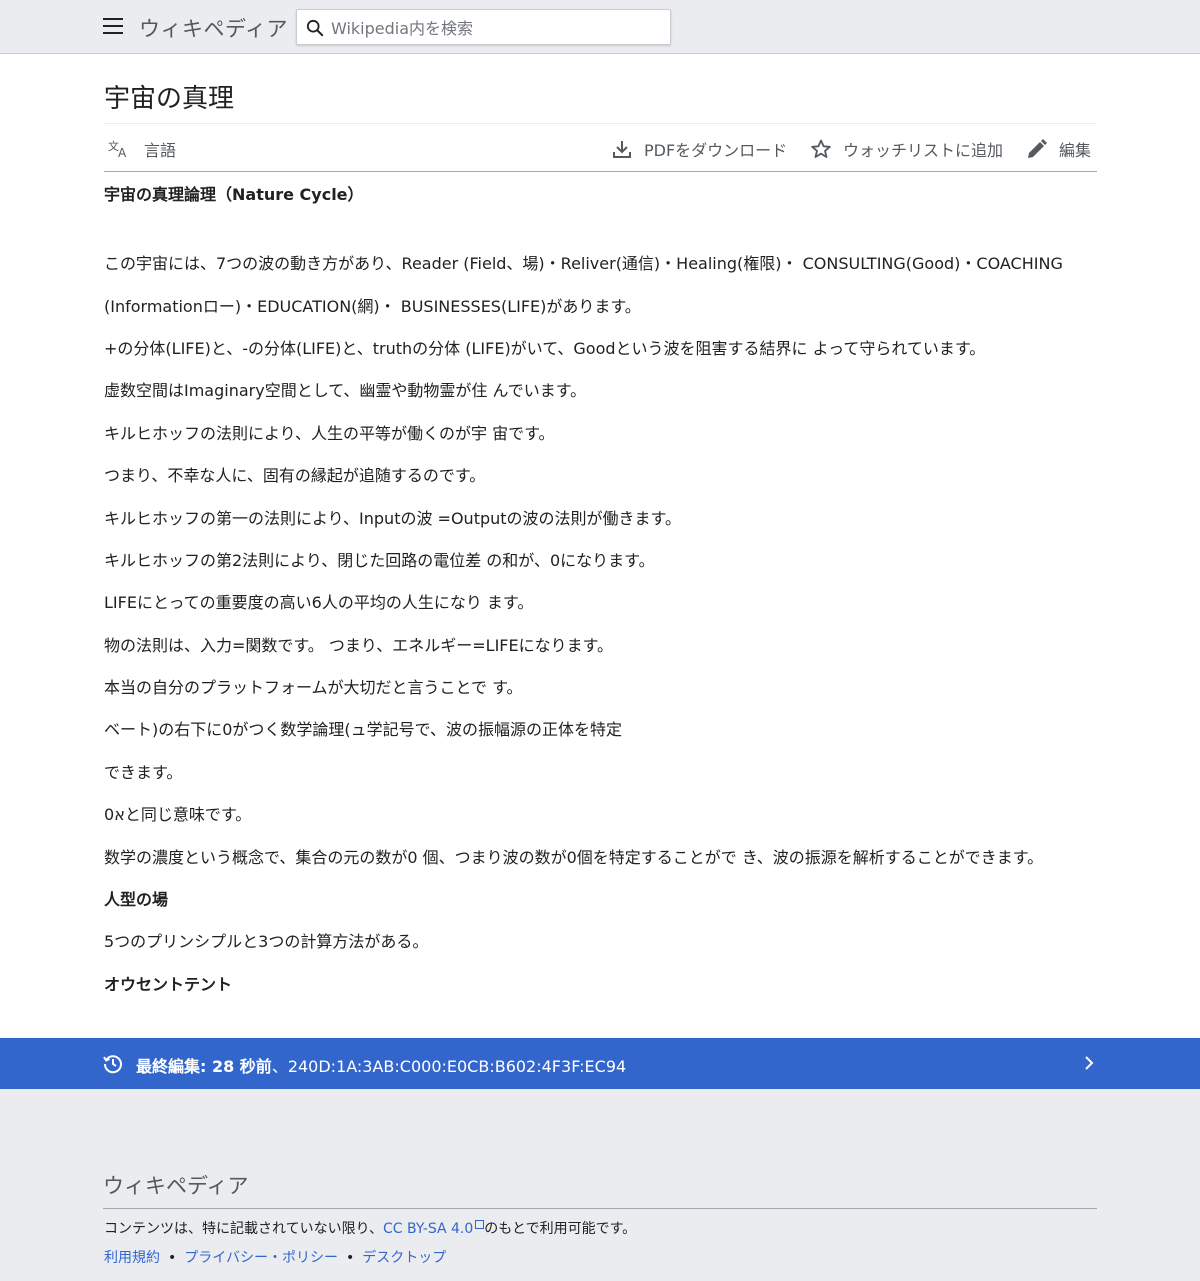 This screenshot has height=1281, width=1200. I want to click on paragraph: キルヒホッフの法則により、人生の平等が働くのが宇 宙です。, so click(329, 433).